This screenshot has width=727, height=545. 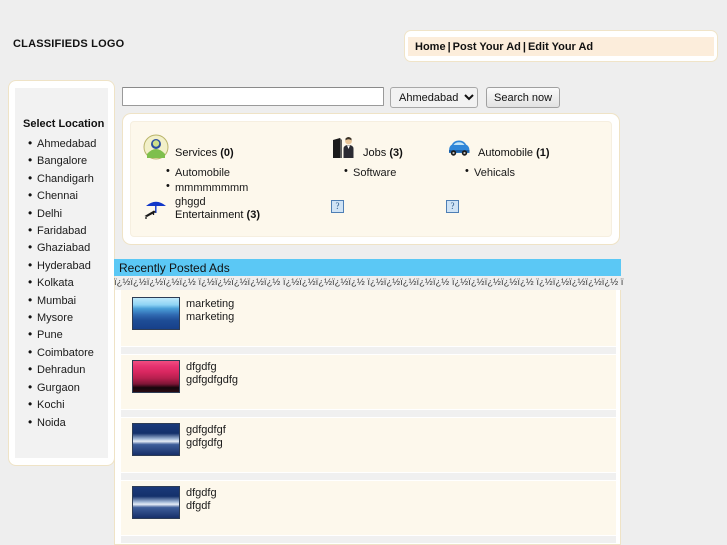 What do you see at coordinates (523, 97) in the screenshot?
I see `search-now-button: Search now` at bounding box center [523, 97].